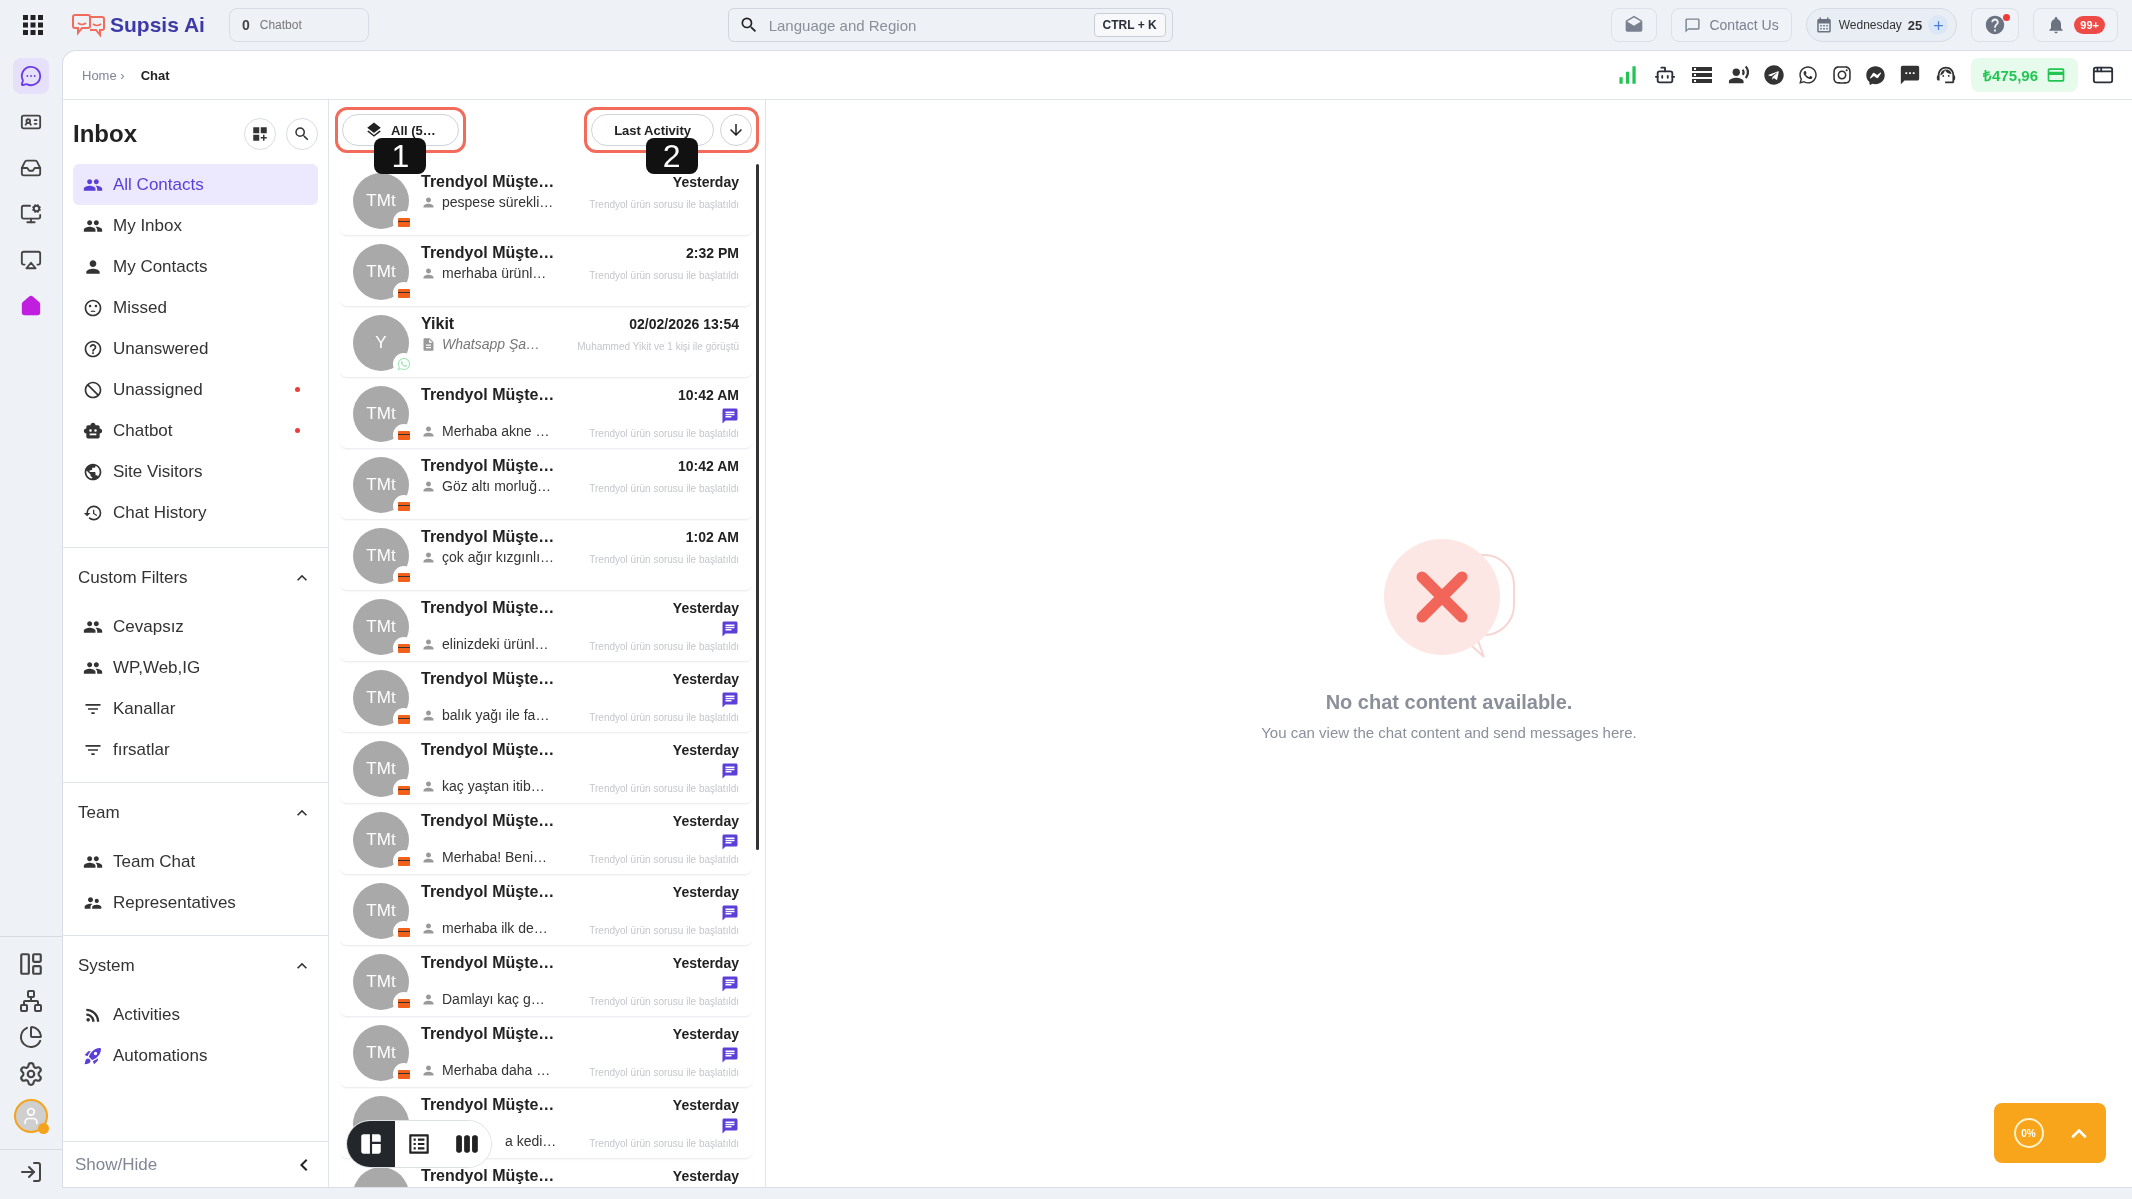 This screenshot has width=2132, height=1199. Describe the element at coordinates (1665, 75) in the screenshot. I see `bot-icon` at that location.